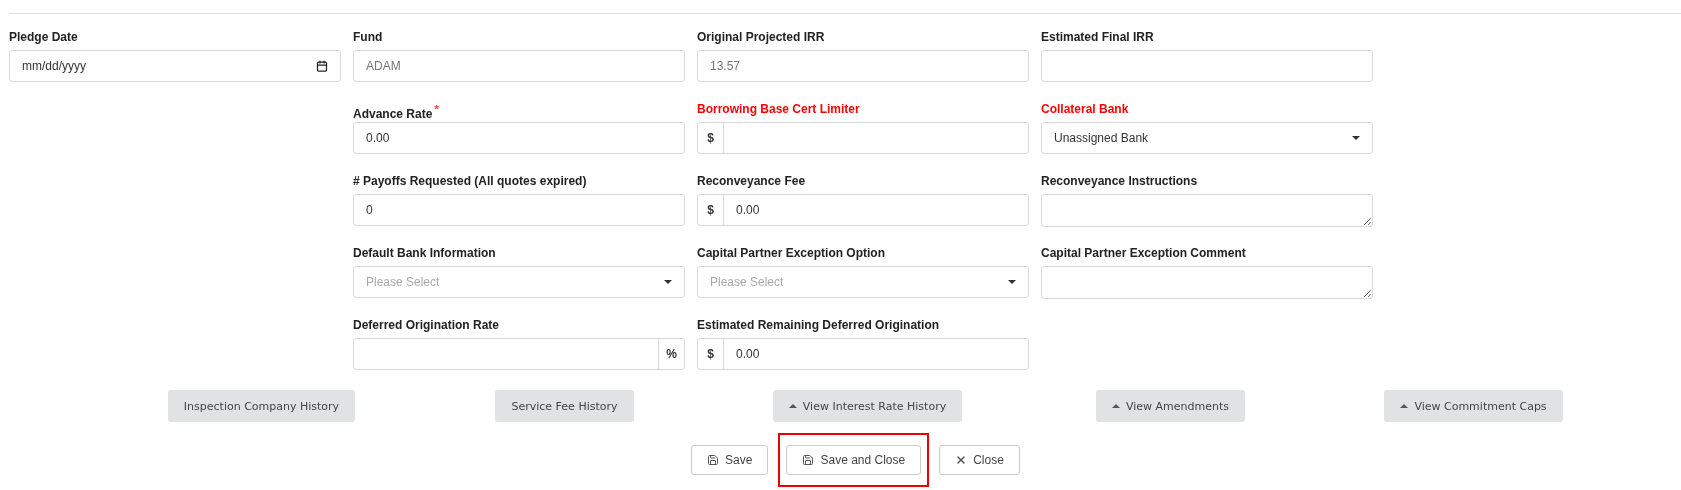  Describe the element at coordinates (322, 66) in the screenshot. I see `calendar-icon` at that location.